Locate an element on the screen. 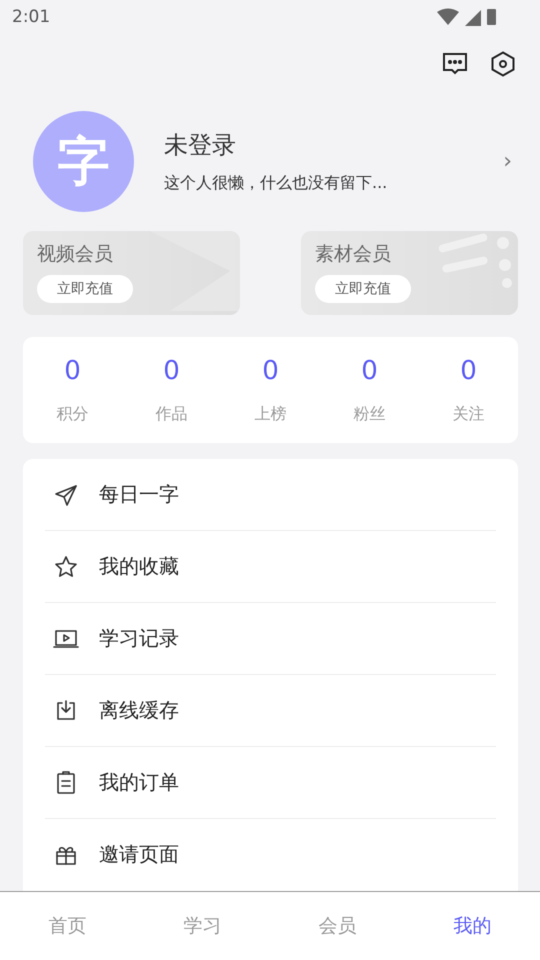 The width and height of the screenshot is (540, 960). stat-label: 粉丝 is located at coordinates (370, 414).